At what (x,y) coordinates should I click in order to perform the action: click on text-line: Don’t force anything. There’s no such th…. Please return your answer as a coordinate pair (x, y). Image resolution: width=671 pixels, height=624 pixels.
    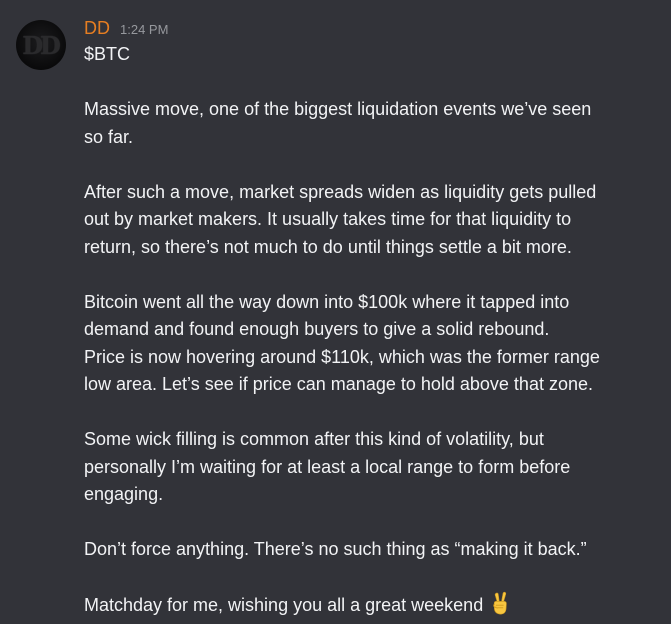
    Looking at the image, I should click on (335, 549).